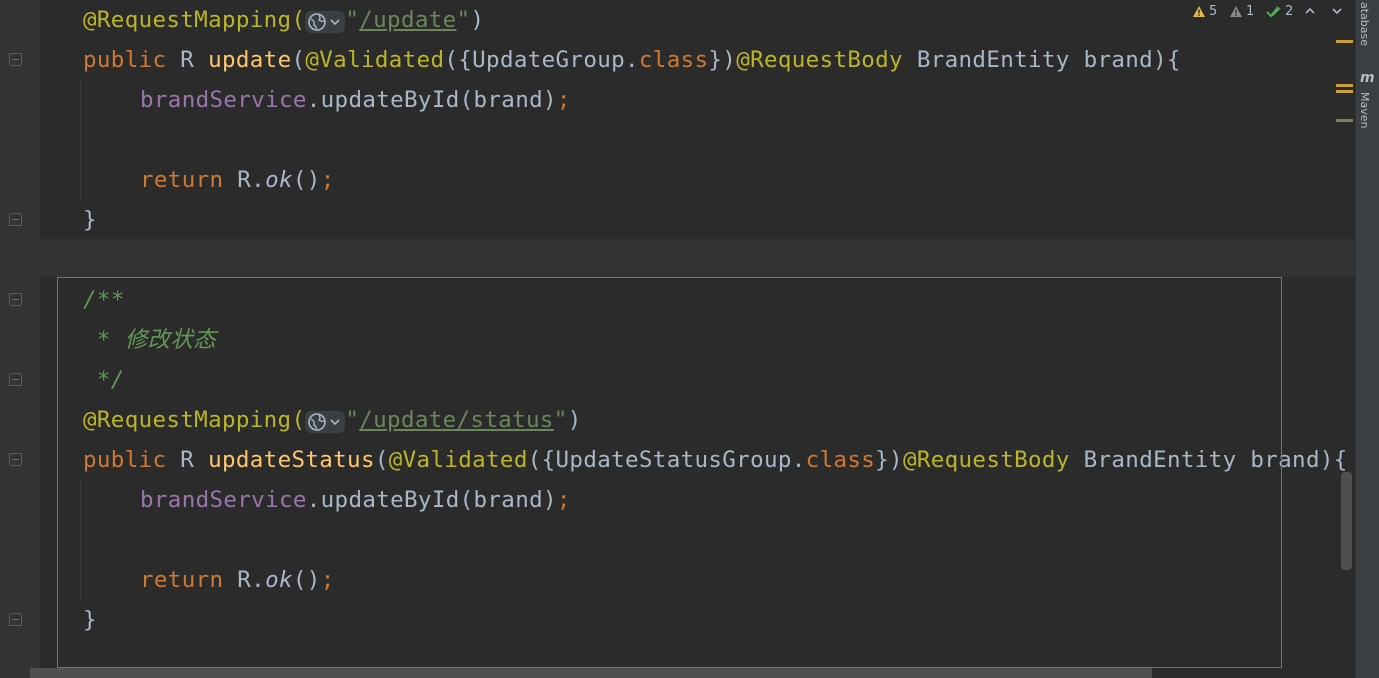 The image size is (1379, 678). I want to click on fold-end-comment-icon, so click(15, 379).